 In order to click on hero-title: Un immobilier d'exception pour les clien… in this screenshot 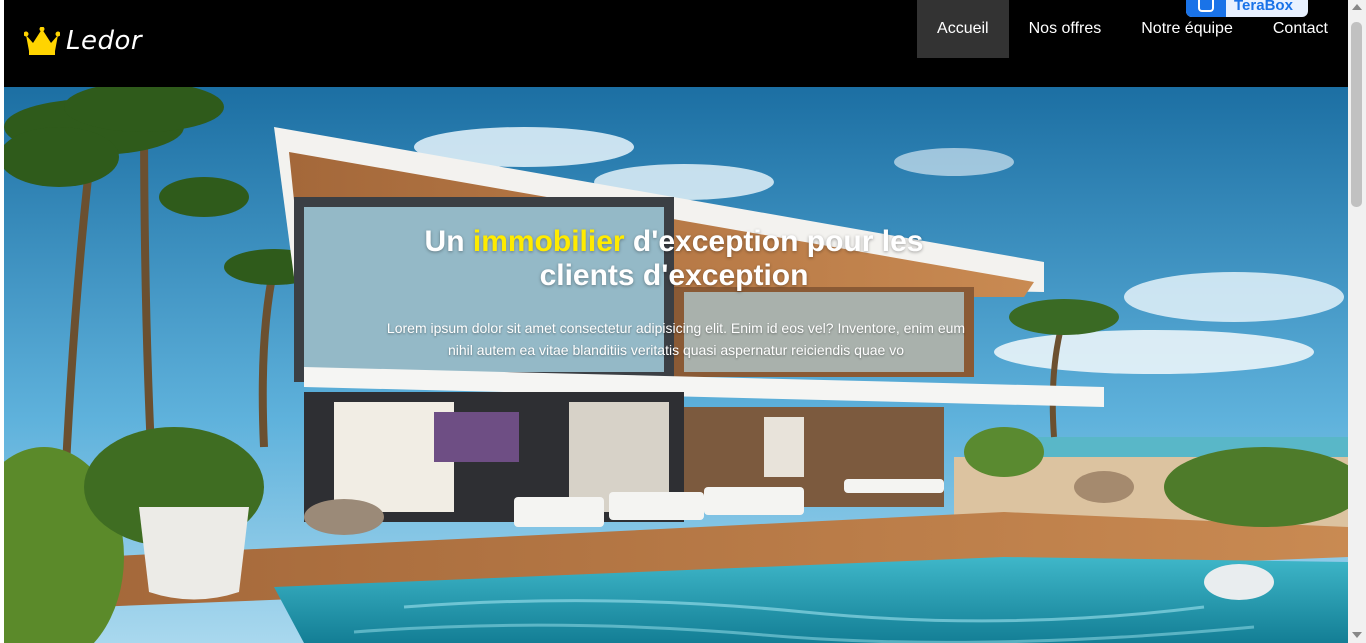, I will do `click(674, 259)`.